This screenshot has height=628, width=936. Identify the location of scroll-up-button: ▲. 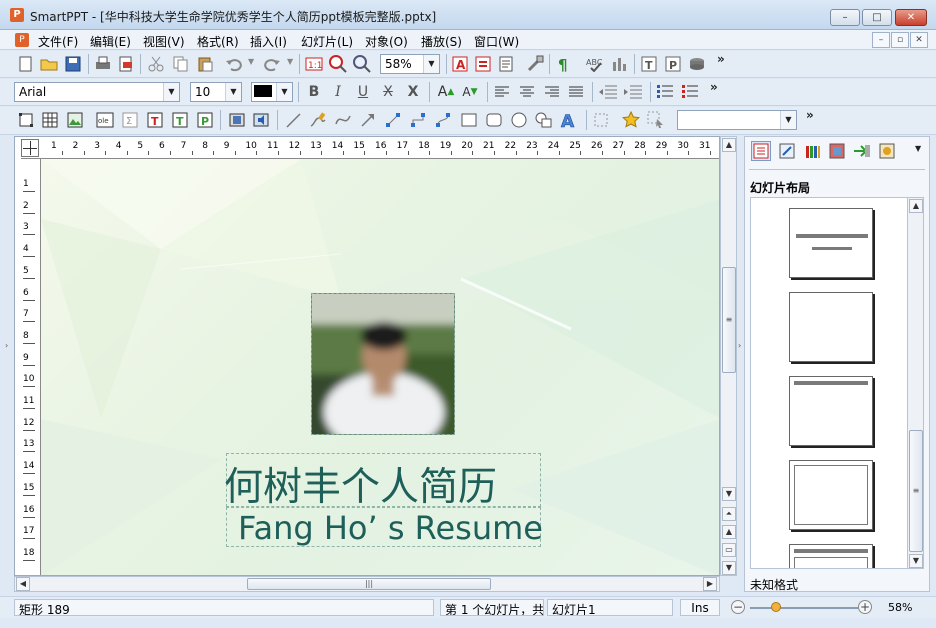
(729, 145).